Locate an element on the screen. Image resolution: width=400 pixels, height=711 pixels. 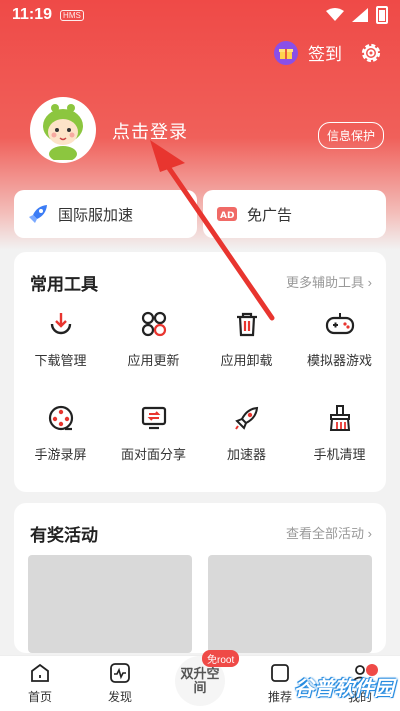
download-icon is located at coordinates (61, 324).